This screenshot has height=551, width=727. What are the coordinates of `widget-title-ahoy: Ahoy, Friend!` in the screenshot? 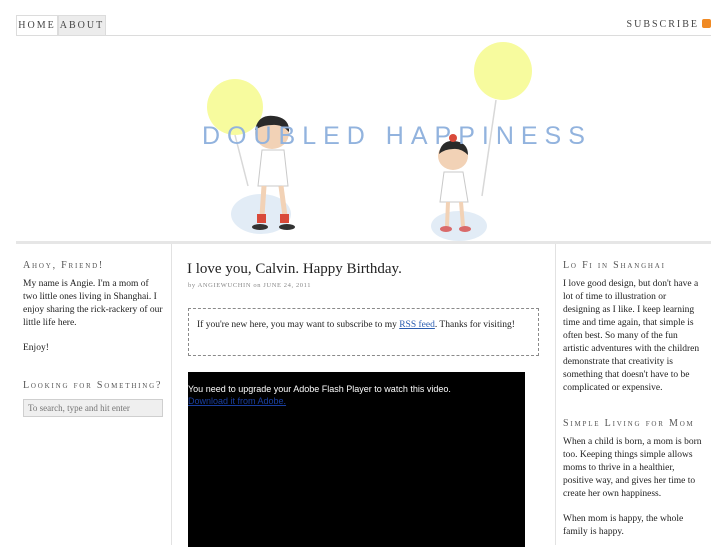 It's located at (64, 265).